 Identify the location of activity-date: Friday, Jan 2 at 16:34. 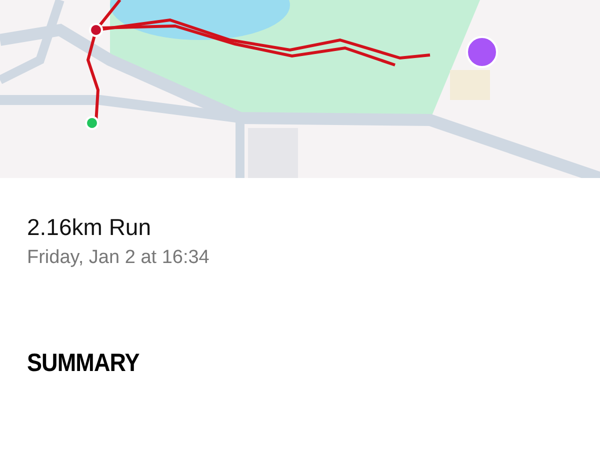
(118, 258).